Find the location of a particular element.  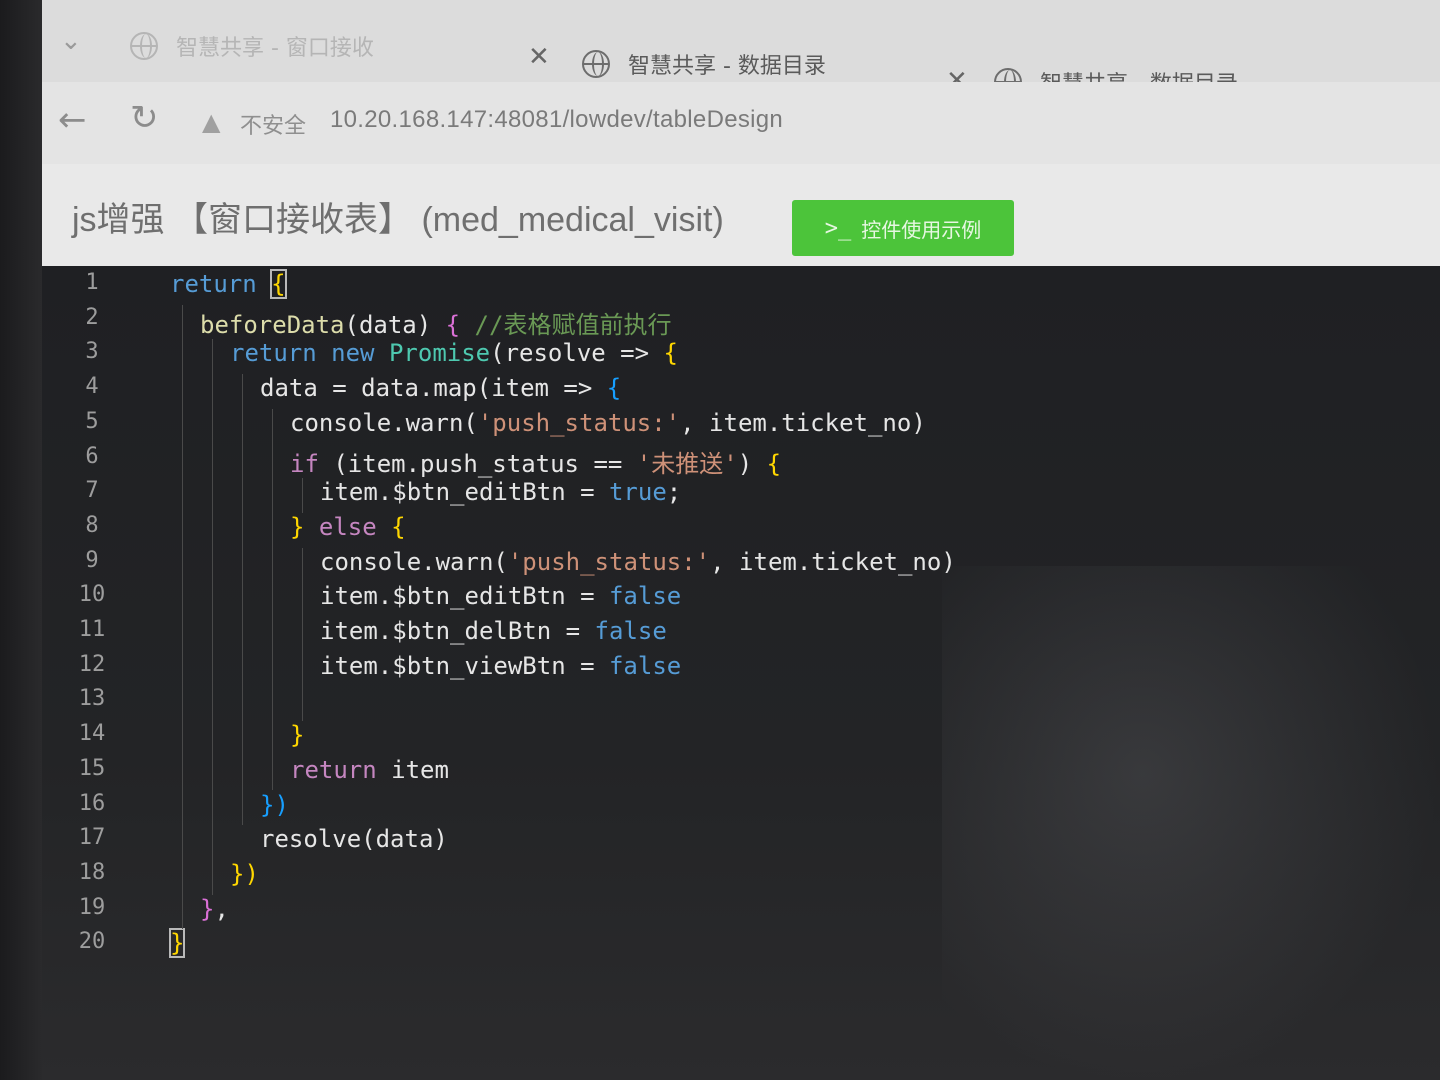

code-token: ; is located at coordinates (674, 492).